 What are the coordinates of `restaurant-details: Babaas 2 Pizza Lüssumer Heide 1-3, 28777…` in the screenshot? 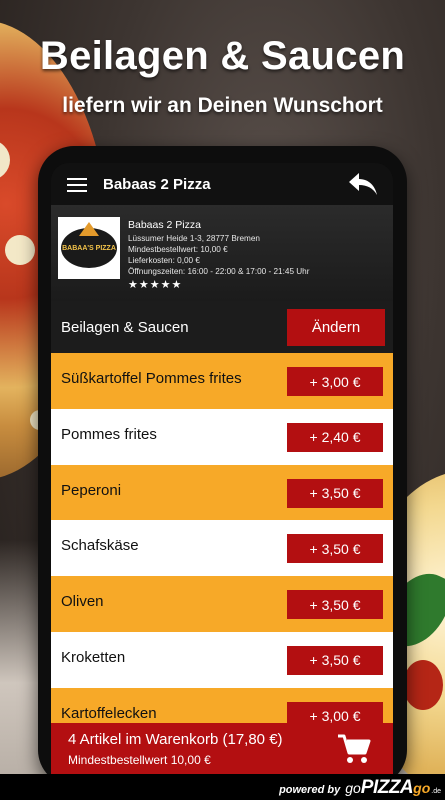 It's located at (218, 255).